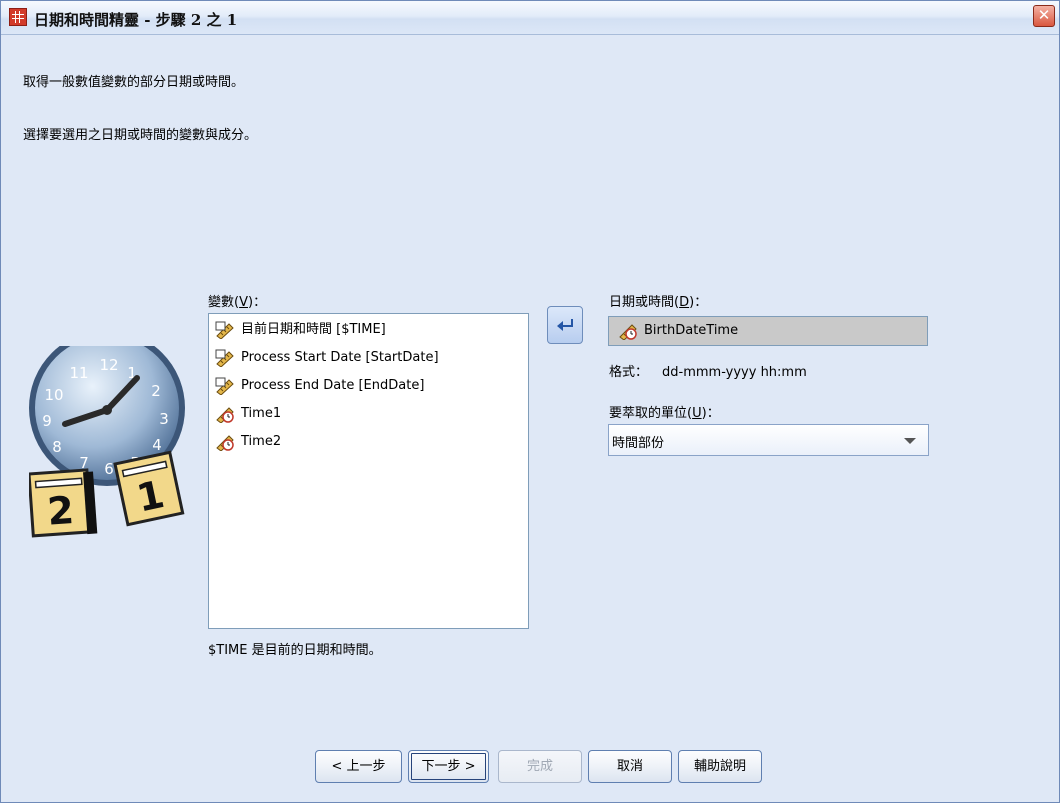 This screenshot has height=803, width=1060. Describe the element at coordinates (629, 372) in the screenshot. I see `format-label: 格式：` at that location.